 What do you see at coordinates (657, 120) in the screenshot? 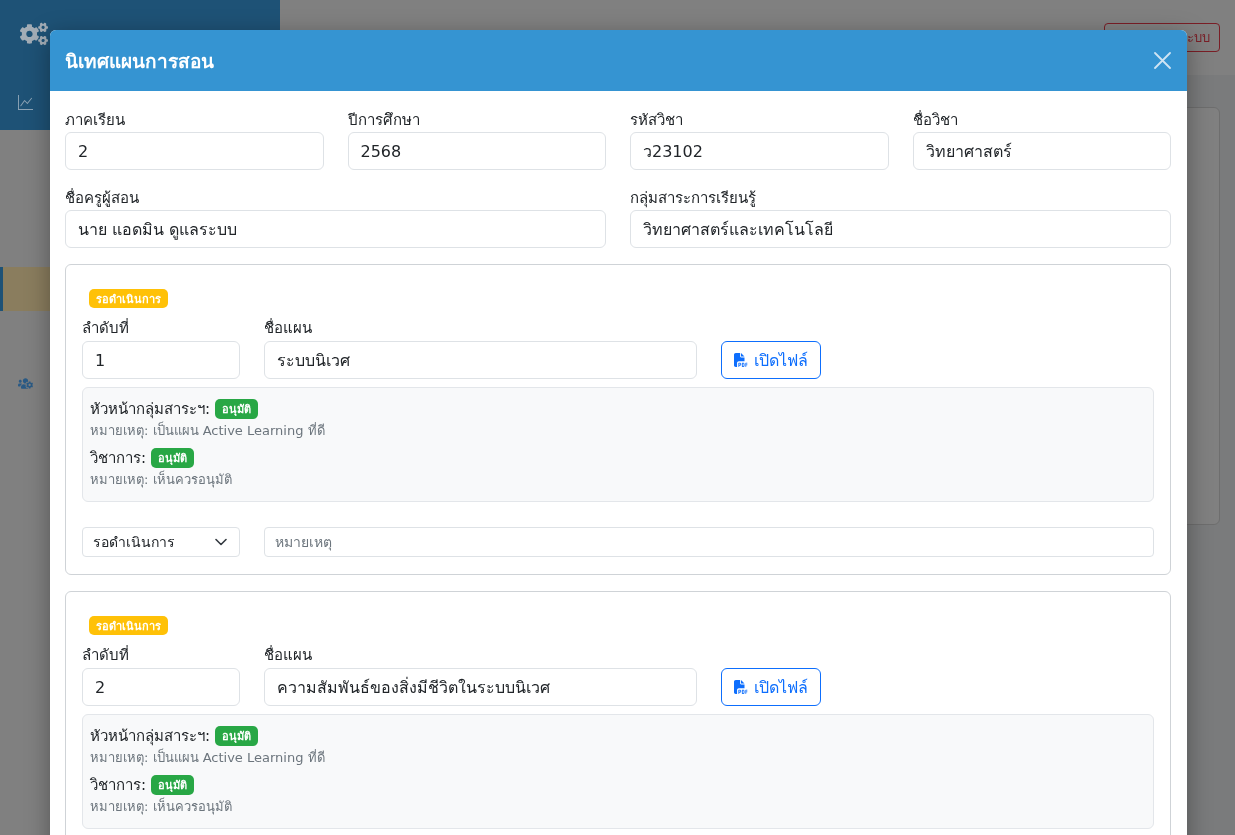
I see `field-label: รหัสวิชา` at bounding box center [657, 120].